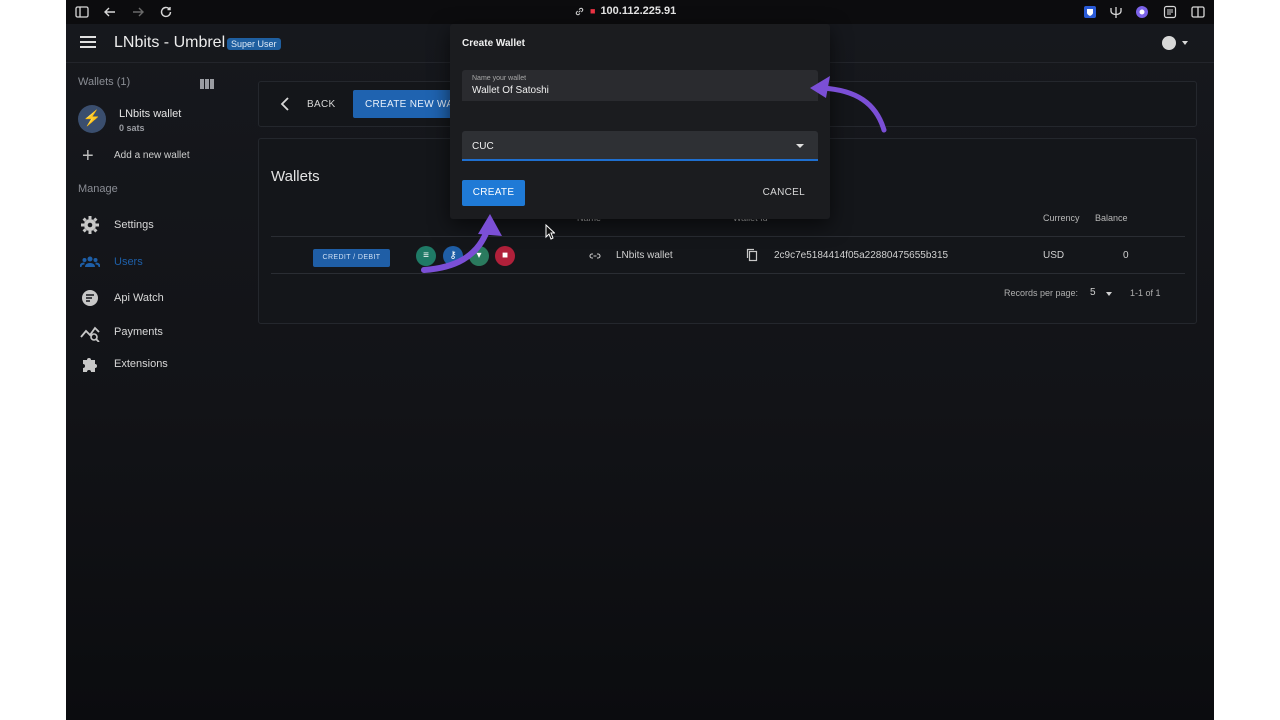 This screenshot has height=720, width=1280. Describe the element at coordinates (637, 90) in the screenshot. I see `wallet-name-input` at that location.